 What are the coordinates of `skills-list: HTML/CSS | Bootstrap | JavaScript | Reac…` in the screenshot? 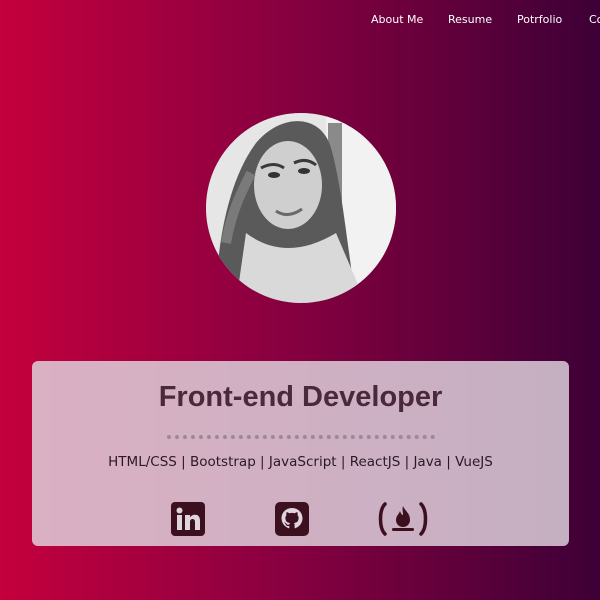 It's located at (300, 462).